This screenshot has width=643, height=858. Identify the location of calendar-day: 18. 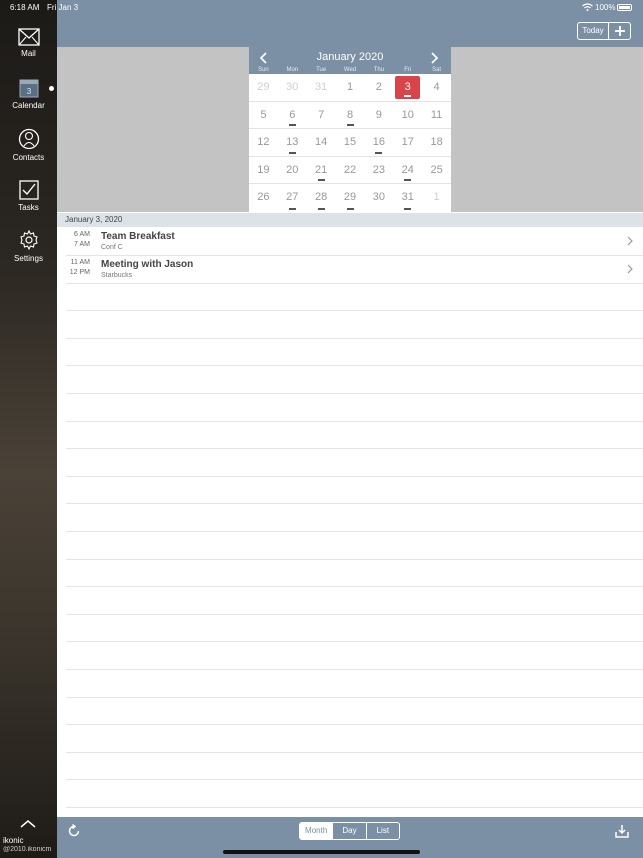
(436, 142).